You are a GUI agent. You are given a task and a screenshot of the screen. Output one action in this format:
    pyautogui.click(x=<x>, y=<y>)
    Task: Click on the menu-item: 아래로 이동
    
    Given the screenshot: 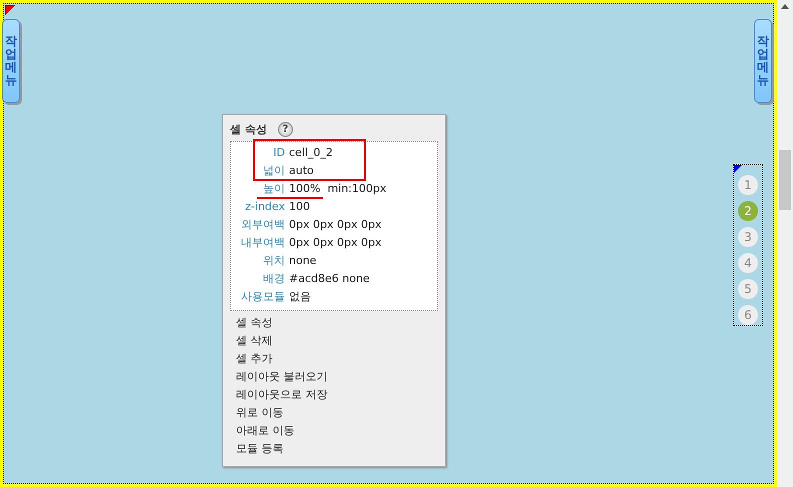 What is the action you would take?
    pyautogui.click(x=334, y=431)
    